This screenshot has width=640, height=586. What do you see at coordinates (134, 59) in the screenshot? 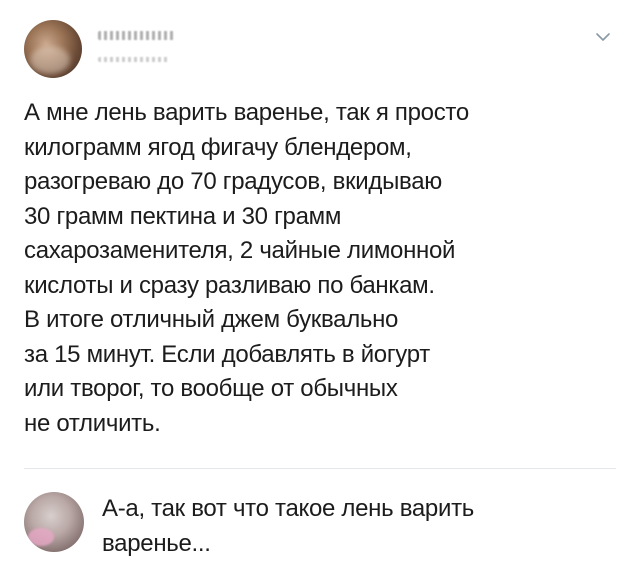
I see `author-handle-blurred` at bounding box center [134, 59].